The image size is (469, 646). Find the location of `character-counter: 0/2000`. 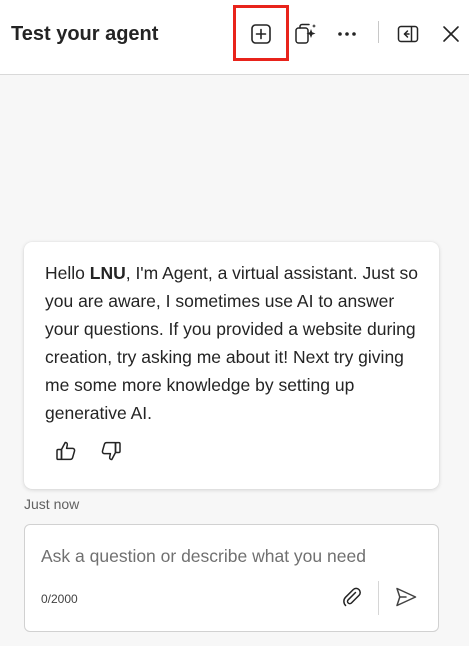

character-counter: 0/2000 is located at coordinates (59, 599).